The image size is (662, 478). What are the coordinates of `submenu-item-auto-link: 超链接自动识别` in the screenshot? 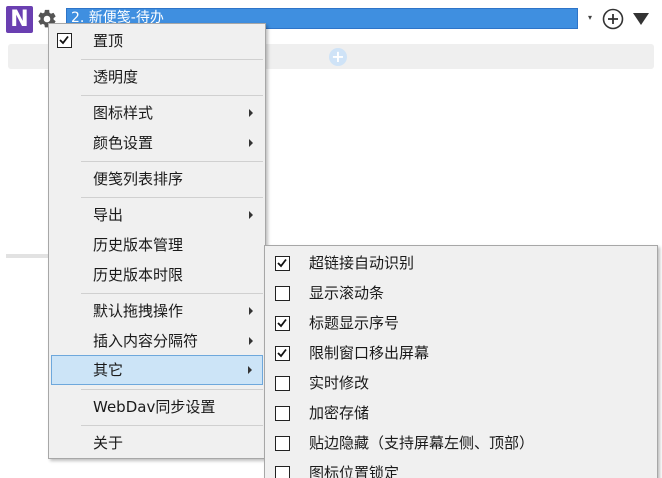 It's located at (461, 263).